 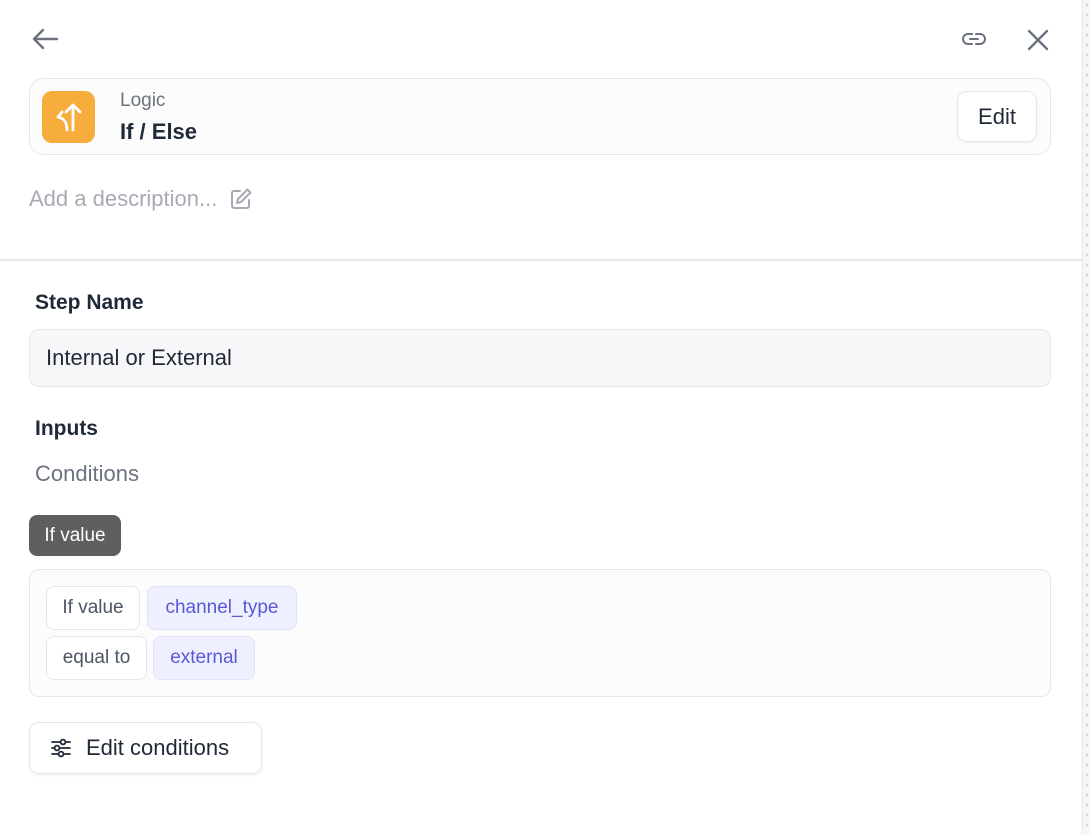 I want to click on split-arrow-icon, so click(x=68, y=117).